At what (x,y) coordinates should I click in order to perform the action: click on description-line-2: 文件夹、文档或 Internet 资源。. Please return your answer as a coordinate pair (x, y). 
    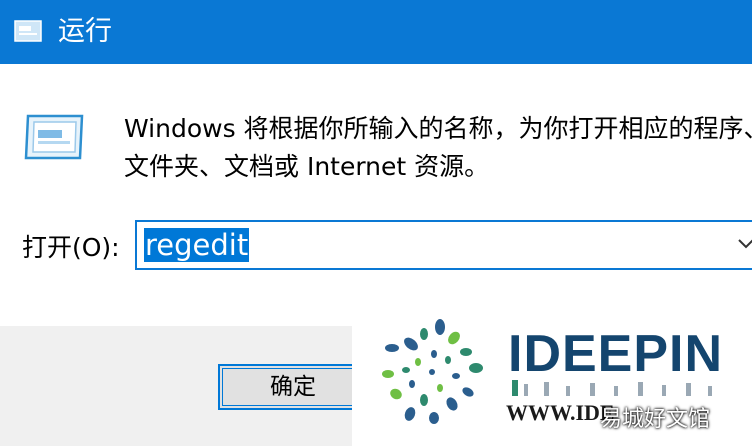
    Looking at the image, I should click on (307, 166).